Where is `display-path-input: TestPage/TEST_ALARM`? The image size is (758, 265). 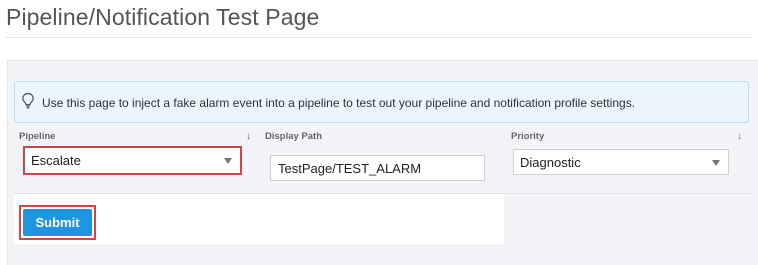
display-path-input: TestPage/TEST_ALARM is located at coordinates (377, 168).